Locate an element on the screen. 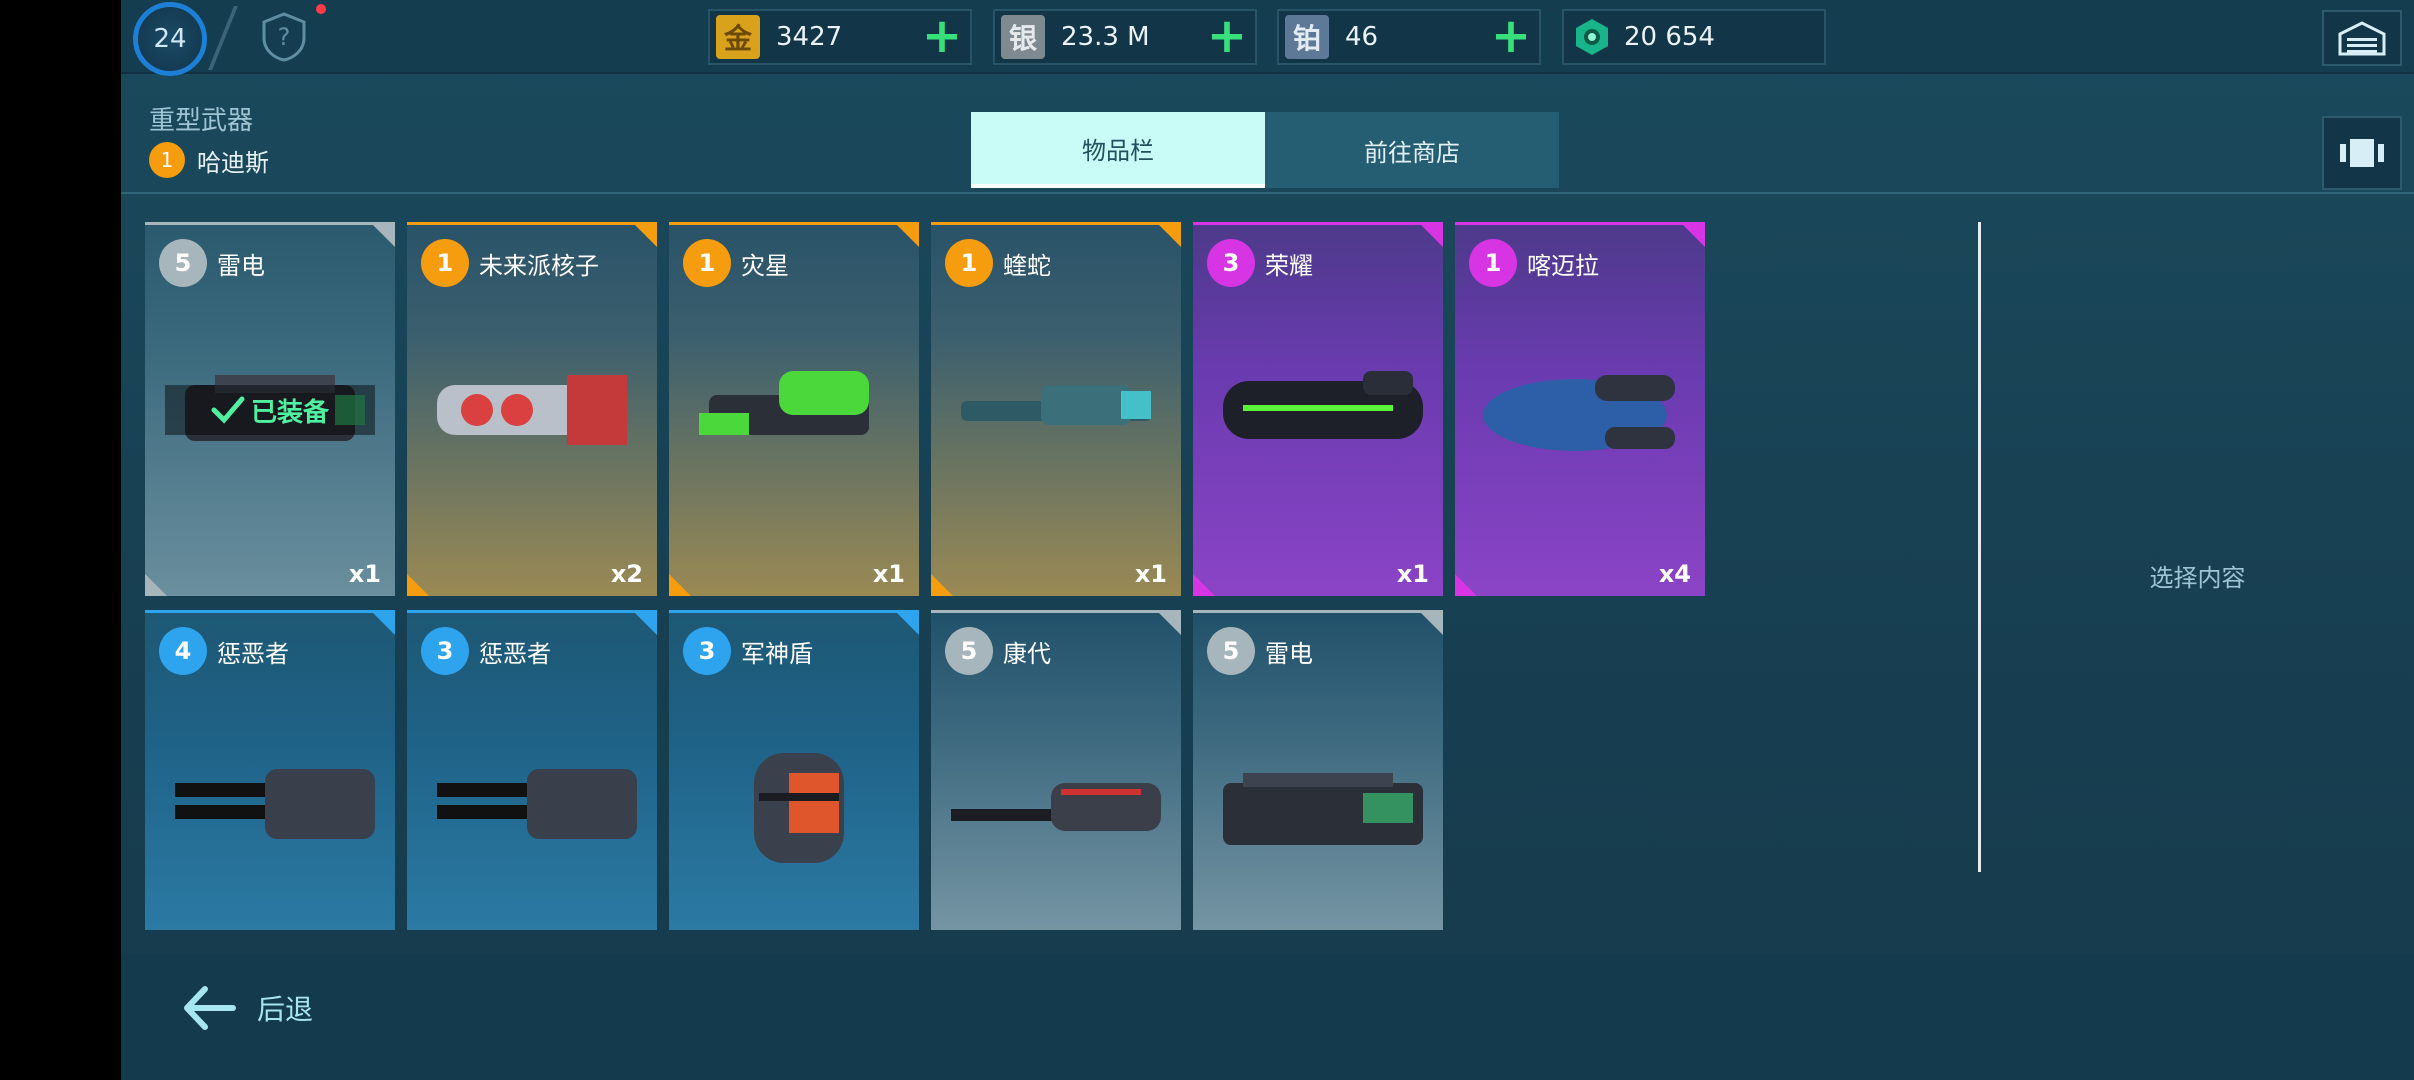 The image size is (2414, 1080). panel-divider is located at coordinates (1979, 547).